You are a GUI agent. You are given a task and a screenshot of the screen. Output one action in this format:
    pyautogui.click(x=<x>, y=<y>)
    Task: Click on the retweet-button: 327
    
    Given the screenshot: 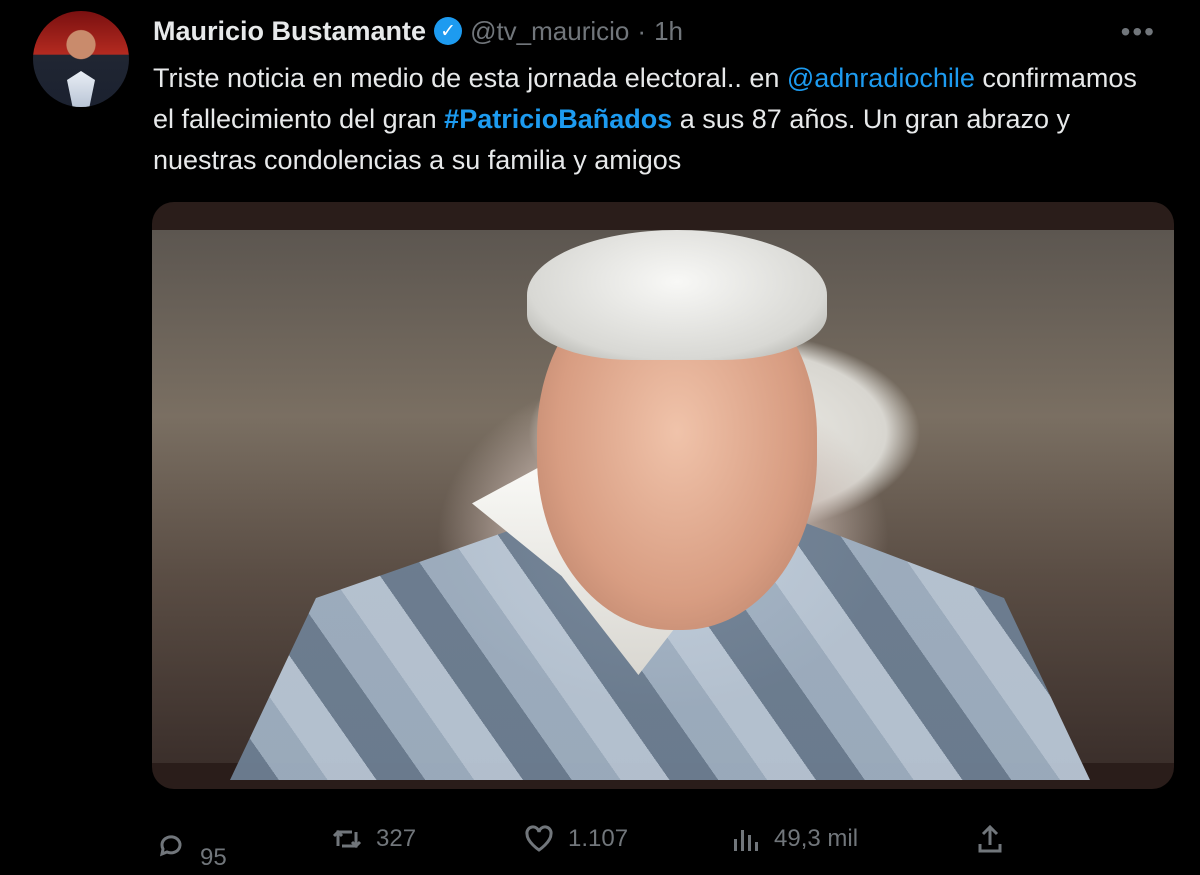 What is the action you would take?
    pyautogui.click(x=373, y=839)
    